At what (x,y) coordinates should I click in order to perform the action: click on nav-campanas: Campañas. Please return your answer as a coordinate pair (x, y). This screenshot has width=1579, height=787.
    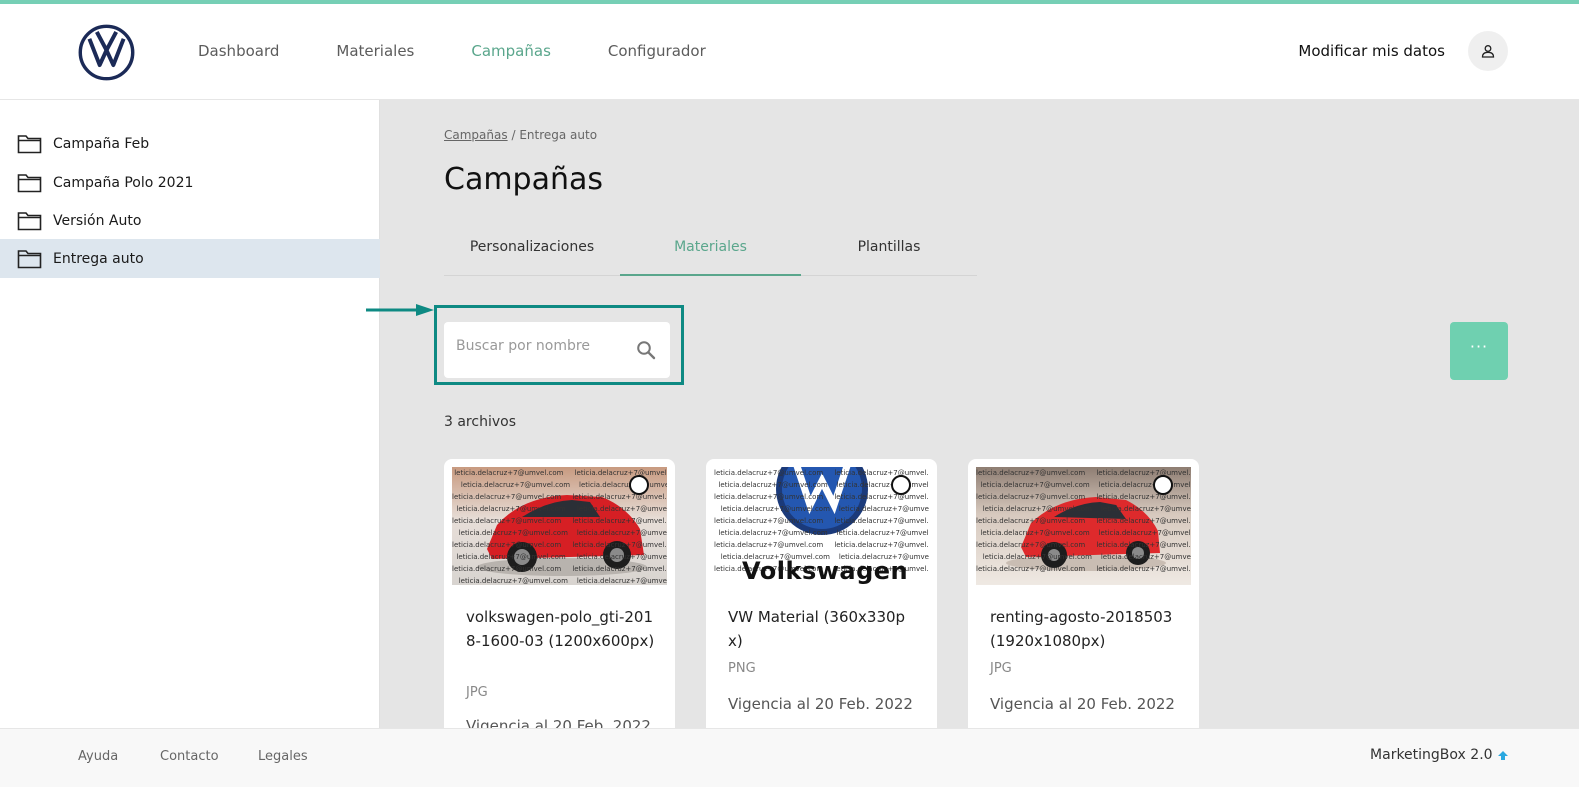
    Looking at the image, I should click on (511, 51).